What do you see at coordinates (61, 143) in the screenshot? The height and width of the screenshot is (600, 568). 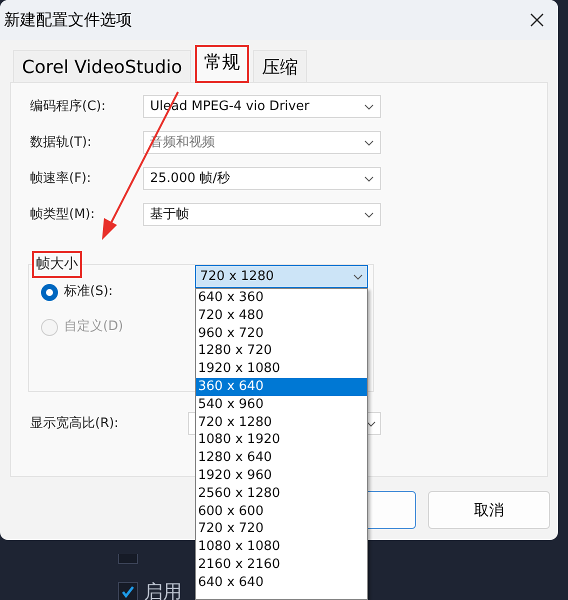 I see `field-label: 数据轨(T):` at bounding box center [61, 143].